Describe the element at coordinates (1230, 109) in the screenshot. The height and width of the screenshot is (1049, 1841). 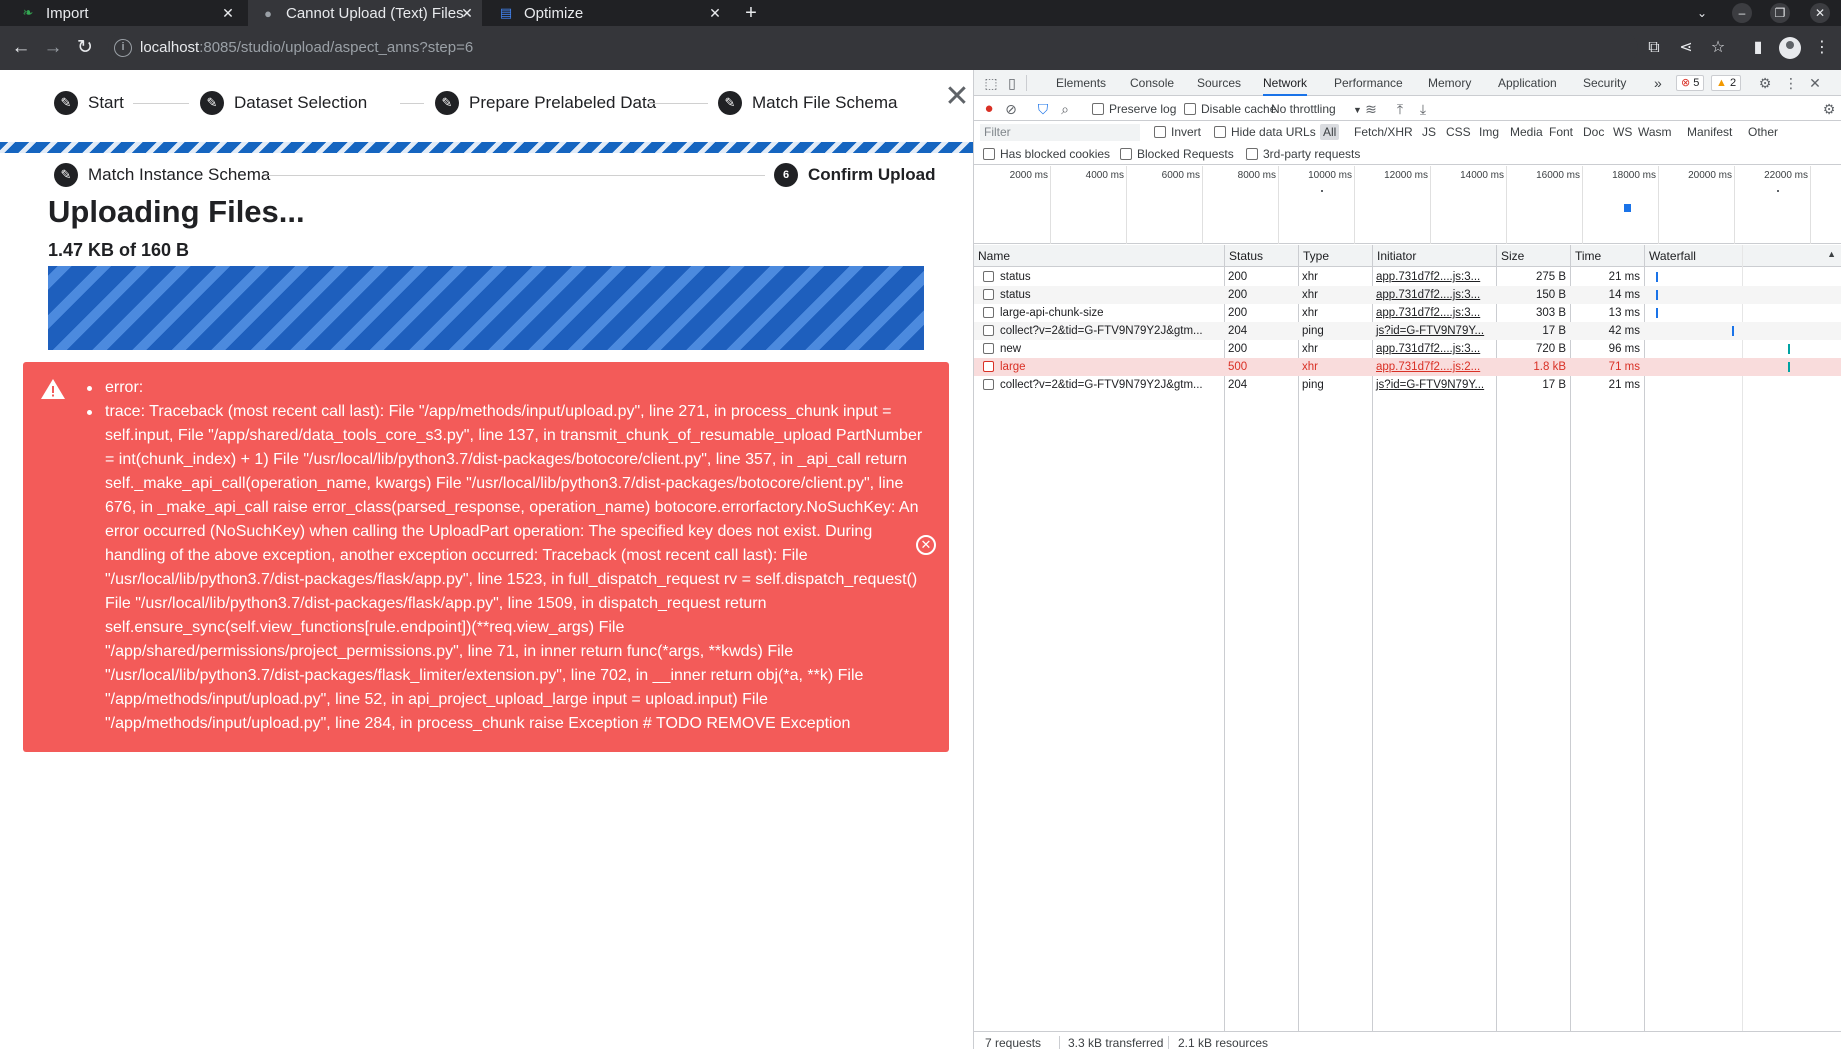
I see `disable-cache-checkbox: Disable cache` at that location.